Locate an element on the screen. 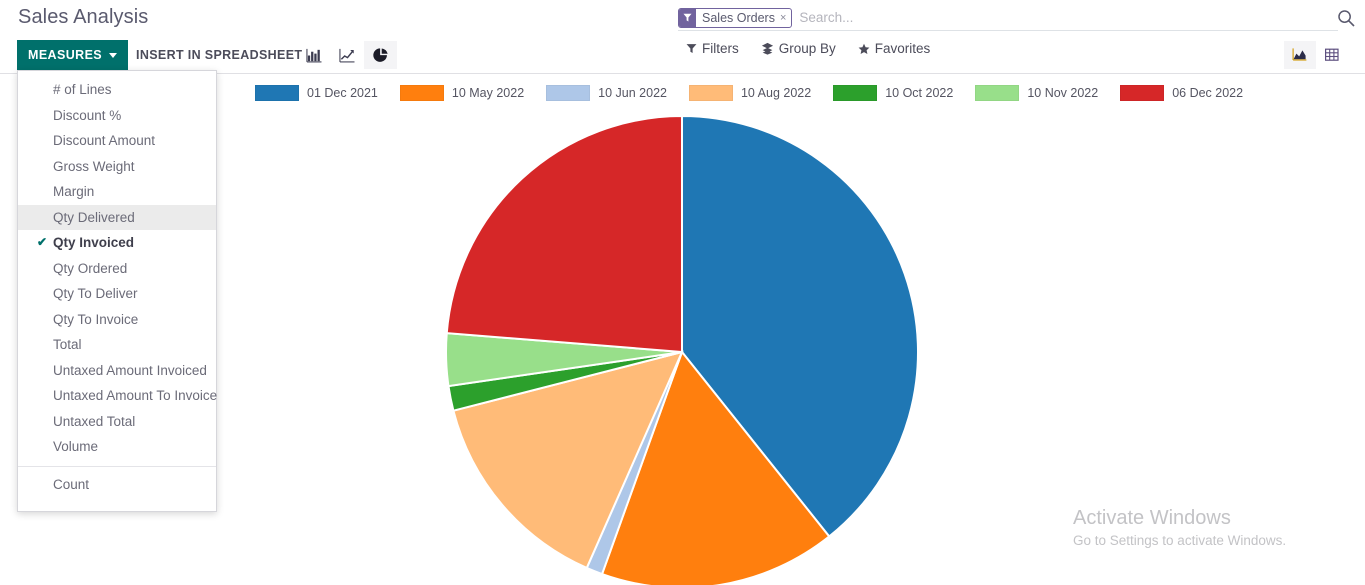 The image size is (1365, 585). measures-button-label: MEASURES is located at coordinates (65, 55).